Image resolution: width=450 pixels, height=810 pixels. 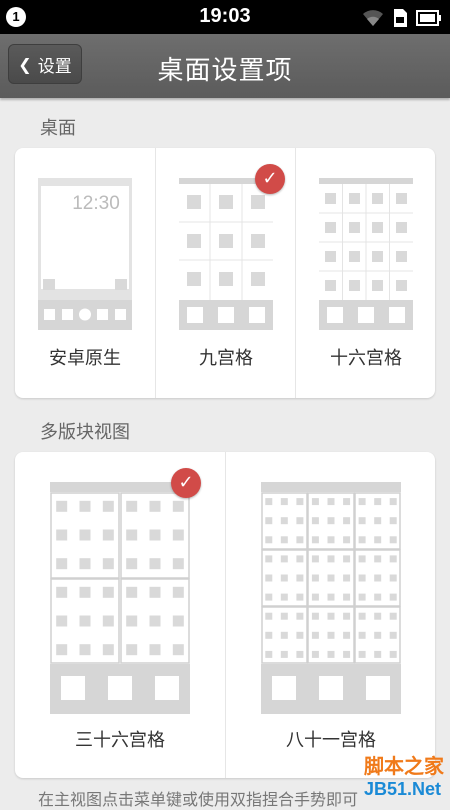 What do you see at coordinates (373, 18) in the screenshot?
I see `wifi-icon` at bounding box center [373, 18].